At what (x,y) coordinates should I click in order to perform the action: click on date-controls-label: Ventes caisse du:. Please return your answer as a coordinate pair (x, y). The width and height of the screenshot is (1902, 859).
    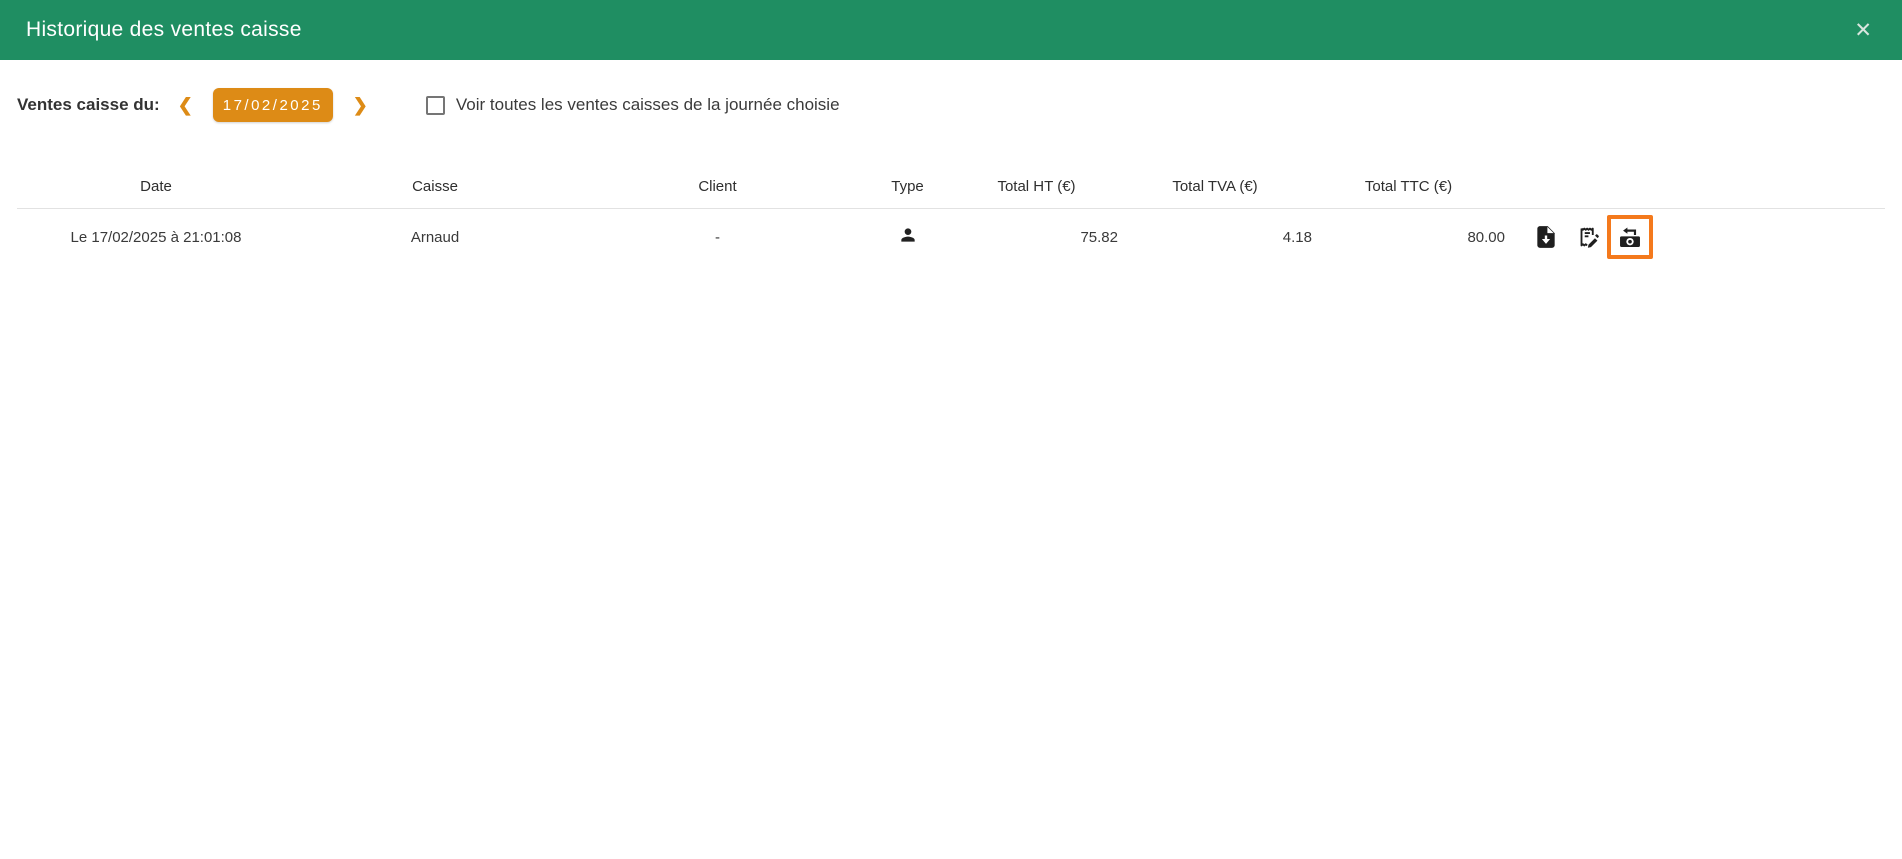
    Looking at the image, I should click on (88, 104).